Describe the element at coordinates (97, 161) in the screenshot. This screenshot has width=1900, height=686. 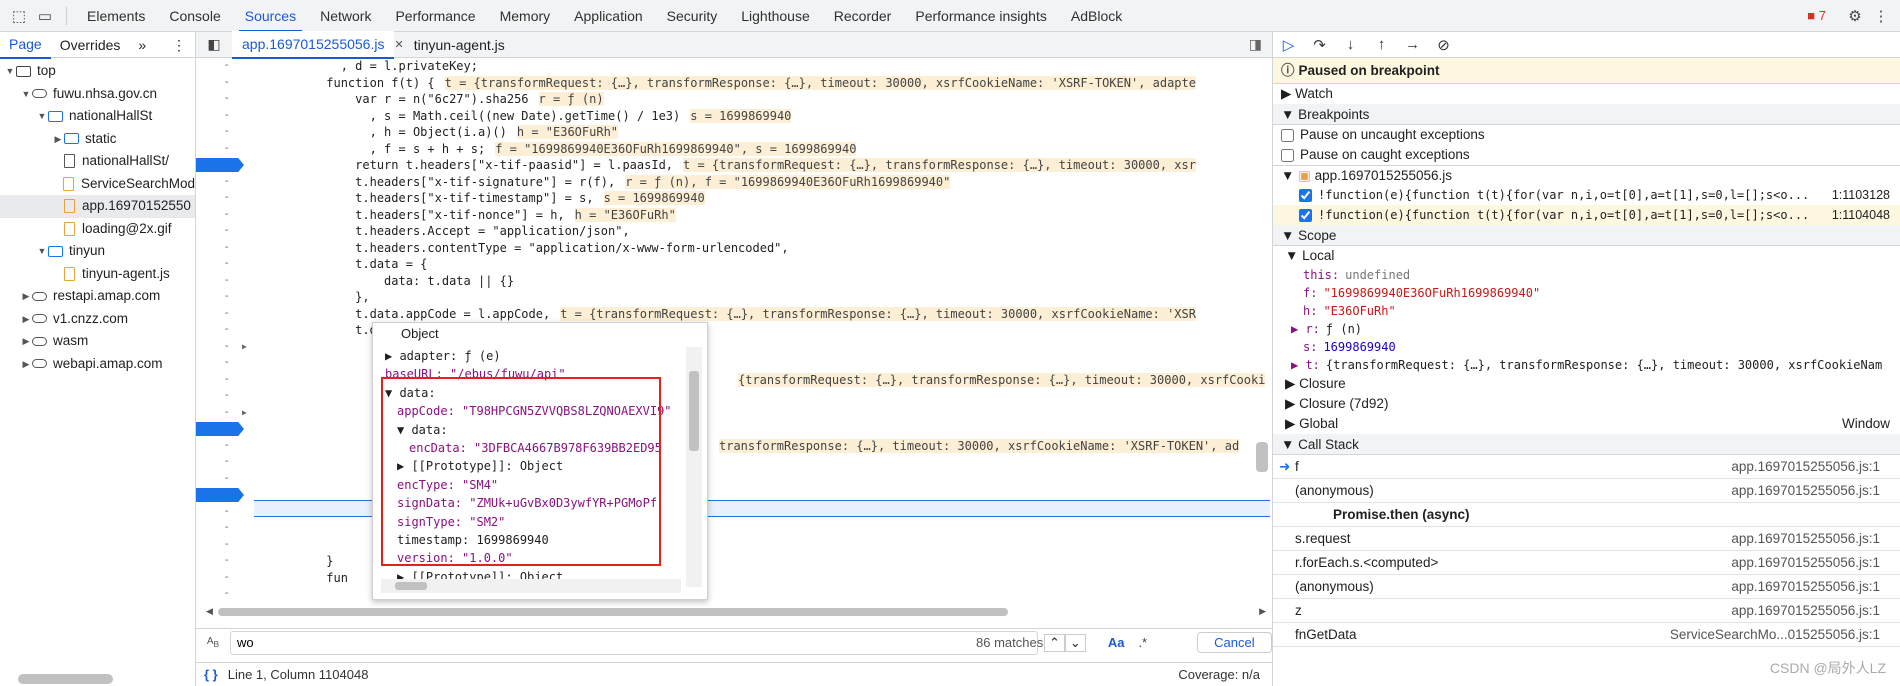
I see `tree-item: nationalHallSt/` at that location.